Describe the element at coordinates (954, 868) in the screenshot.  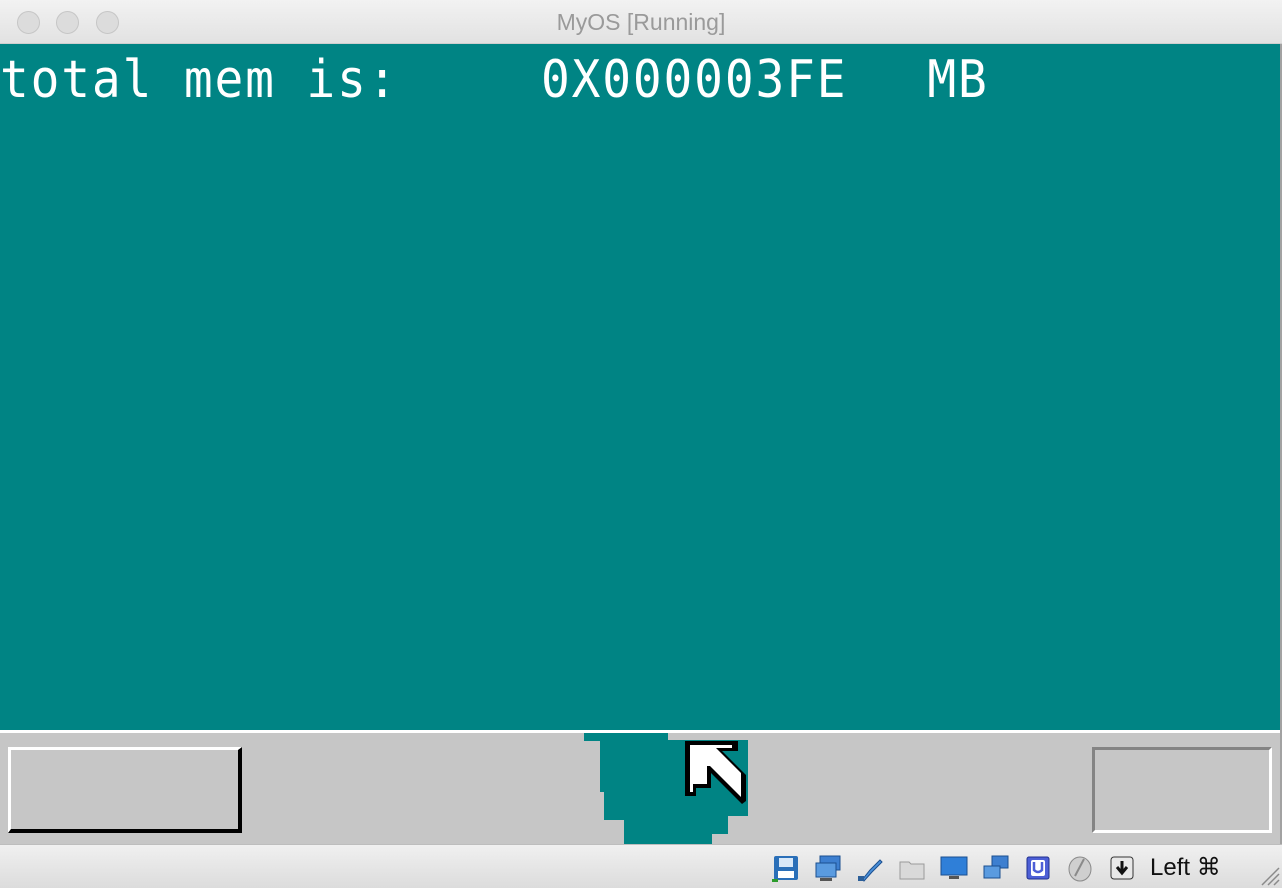
I see `display-icon` at that location.